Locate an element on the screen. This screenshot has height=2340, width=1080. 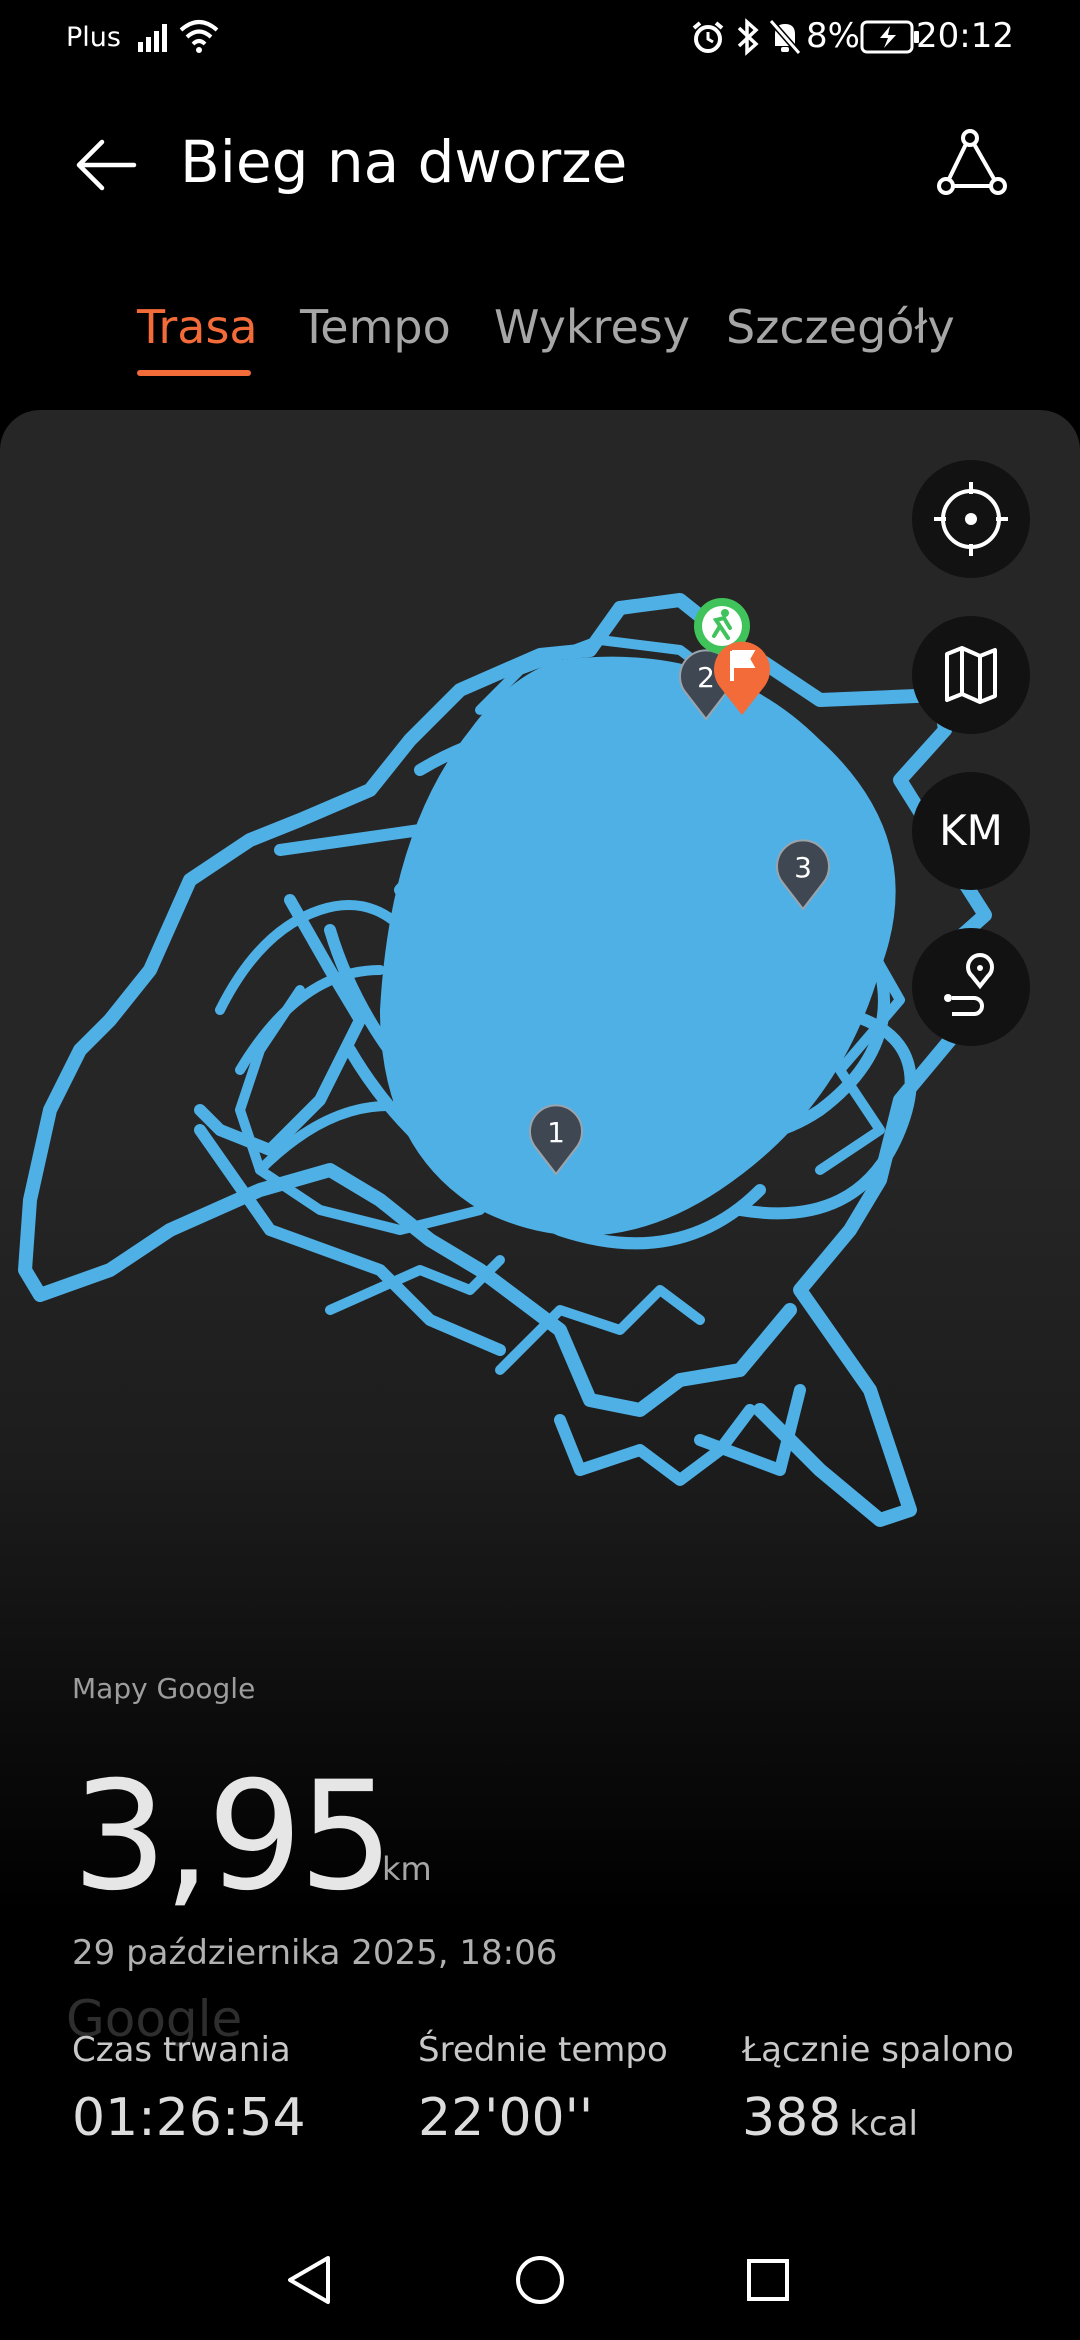
map-attribution: Mapy Google is located at coordinates (164, 1688).